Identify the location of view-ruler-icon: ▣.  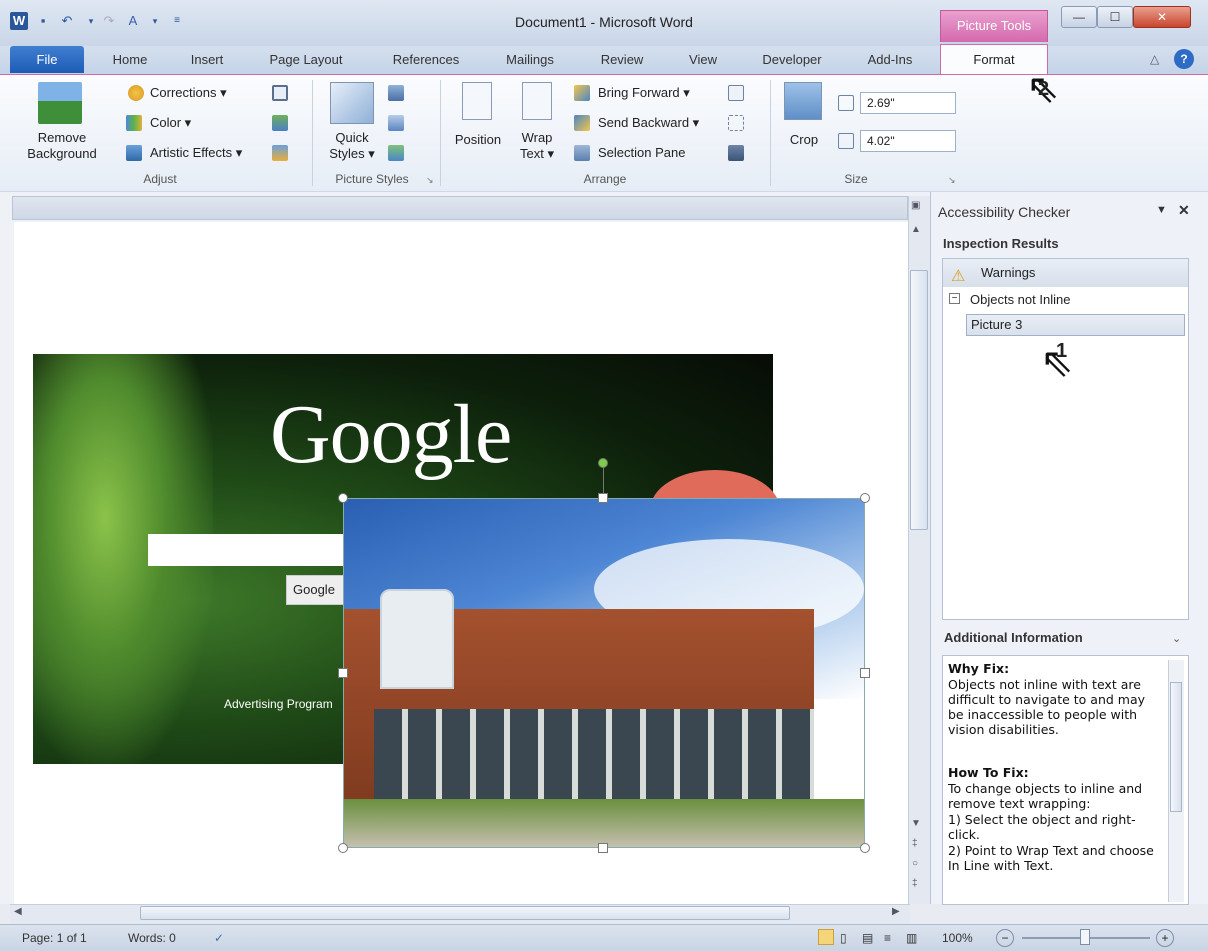
(915, 205).